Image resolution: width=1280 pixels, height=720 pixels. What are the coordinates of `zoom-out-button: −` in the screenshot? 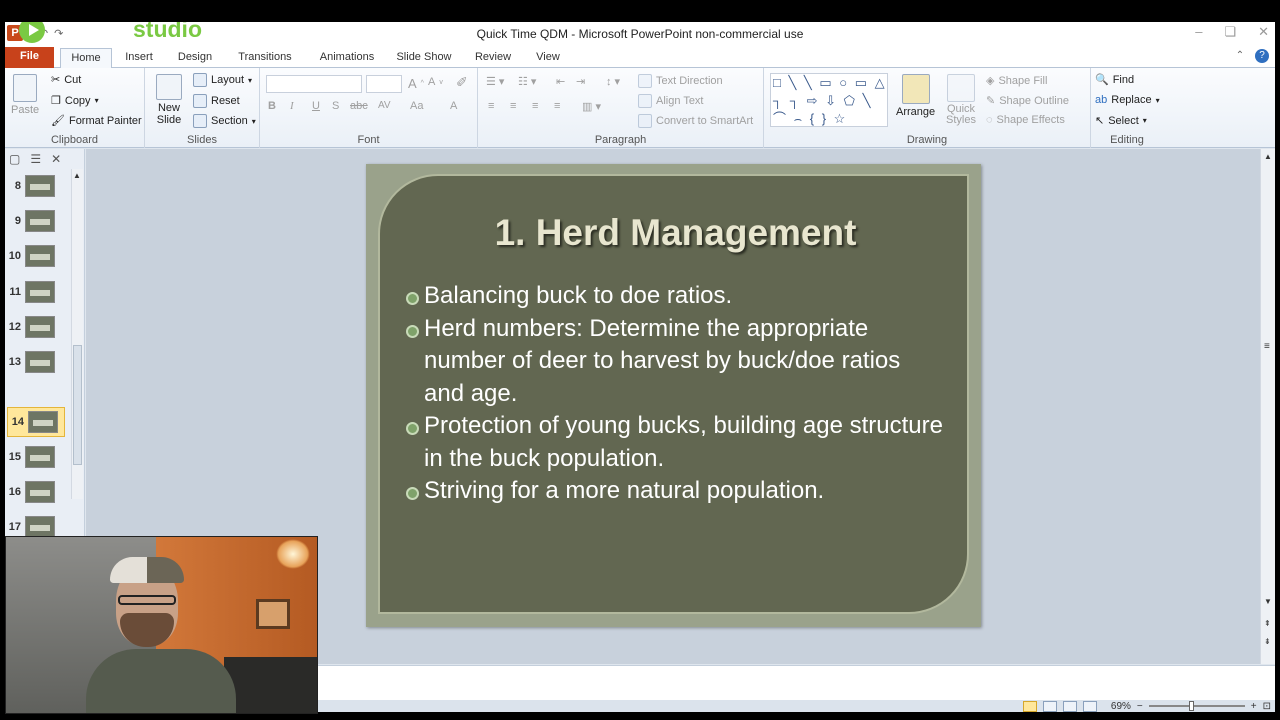 It's located at (1140, 706).